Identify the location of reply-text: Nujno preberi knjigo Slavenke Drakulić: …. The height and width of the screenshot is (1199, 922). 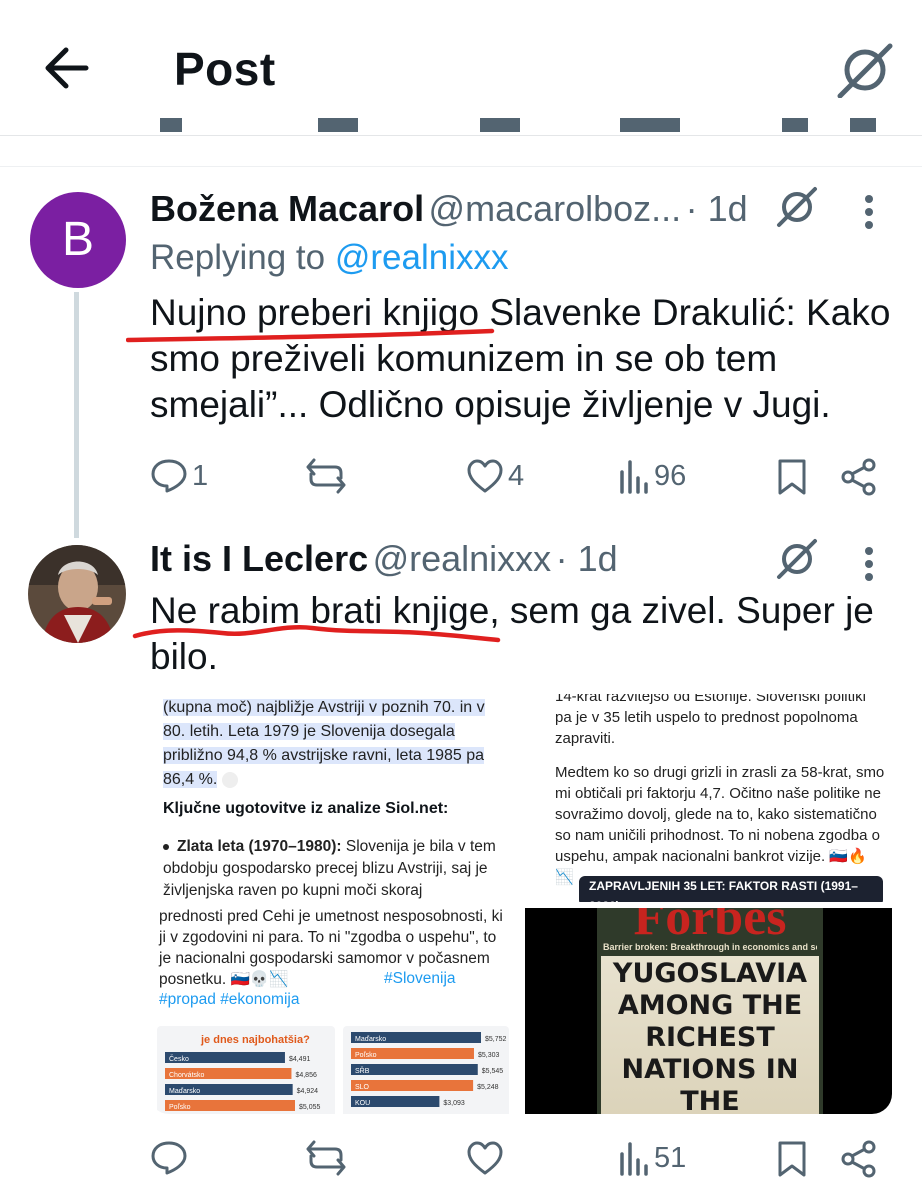
(524, 359).